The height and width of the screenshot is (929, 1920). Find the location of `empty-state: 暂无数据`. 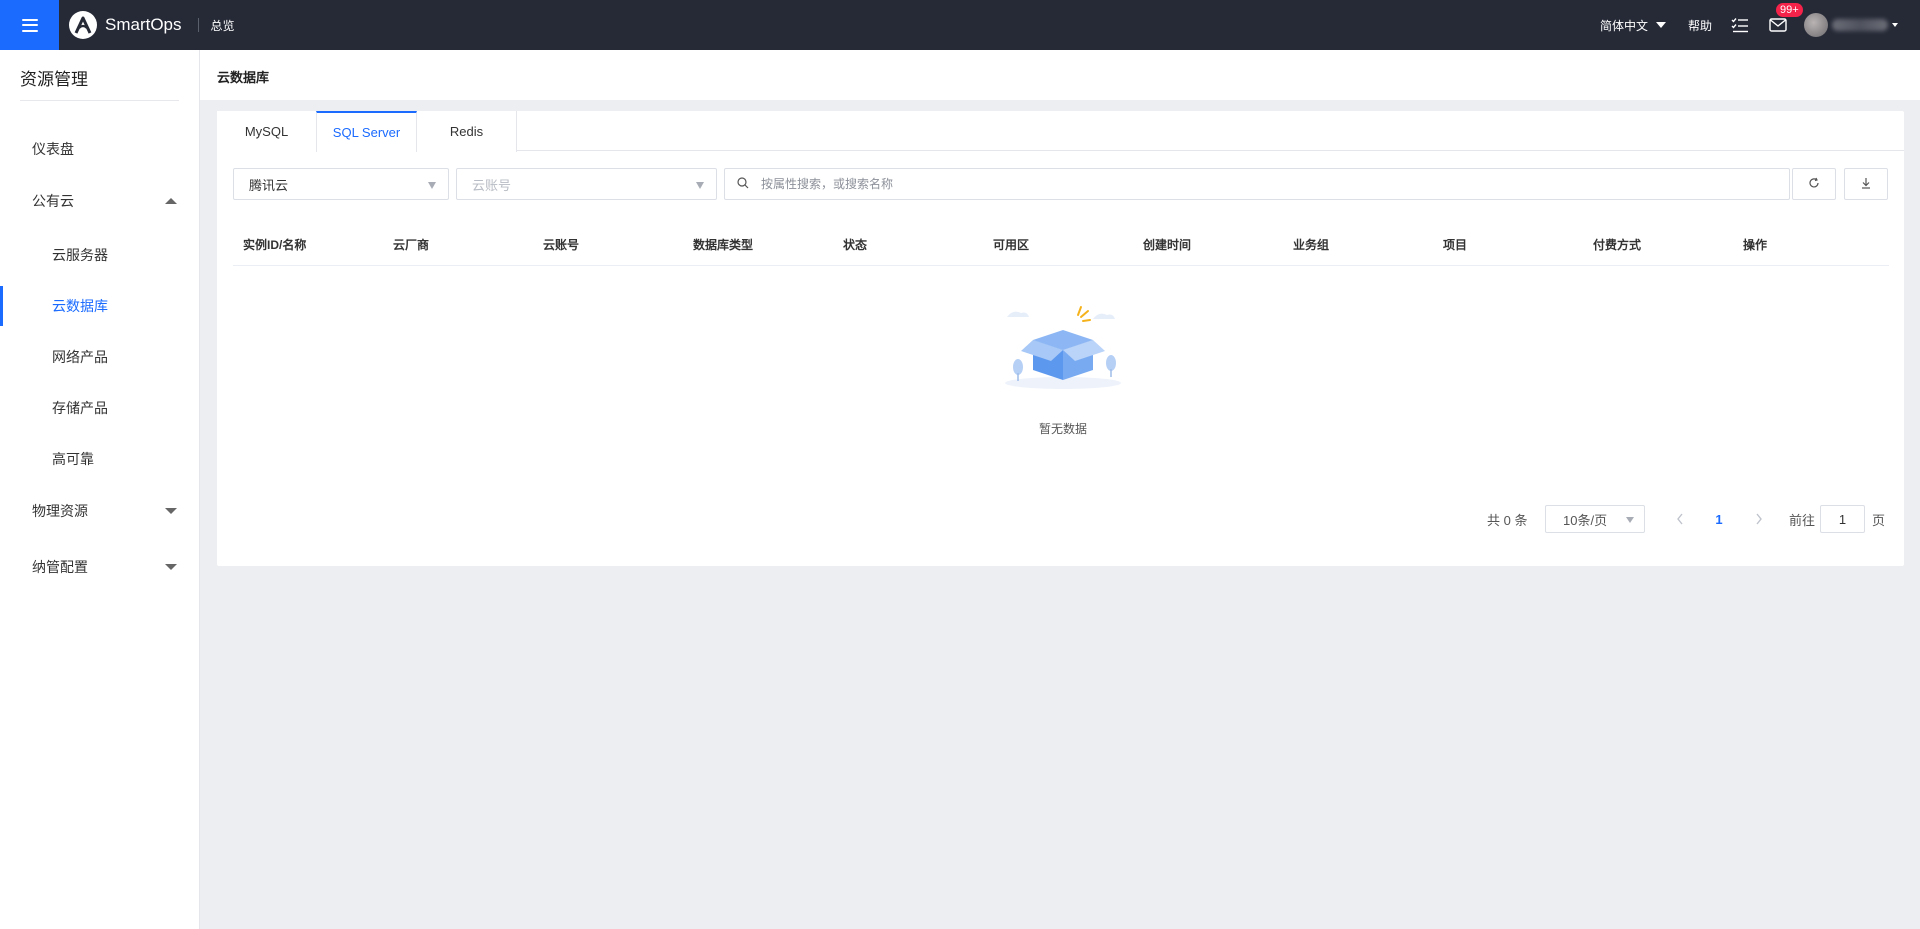

empty-state: 暂无数据 is located at coordinates (1063, 365).